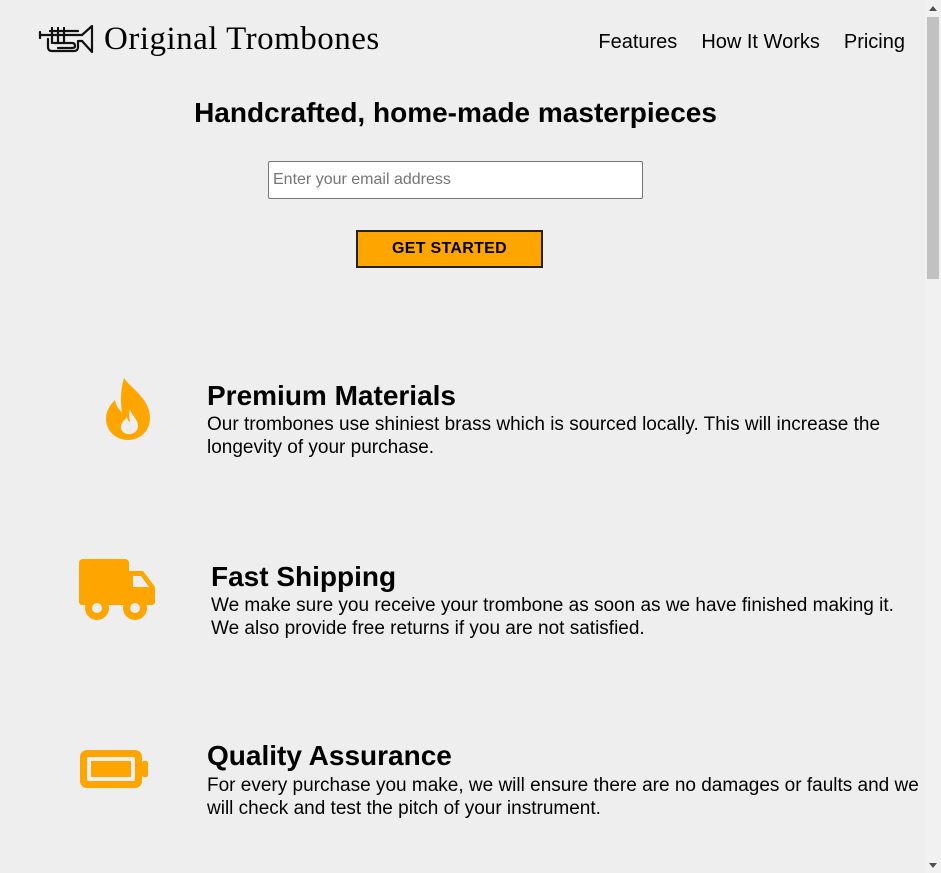 This screenshot has height=873, width=941. Describe the element at coordinates (933, 436) in the screenshot. I see `vertical-scrollbar` at that location.